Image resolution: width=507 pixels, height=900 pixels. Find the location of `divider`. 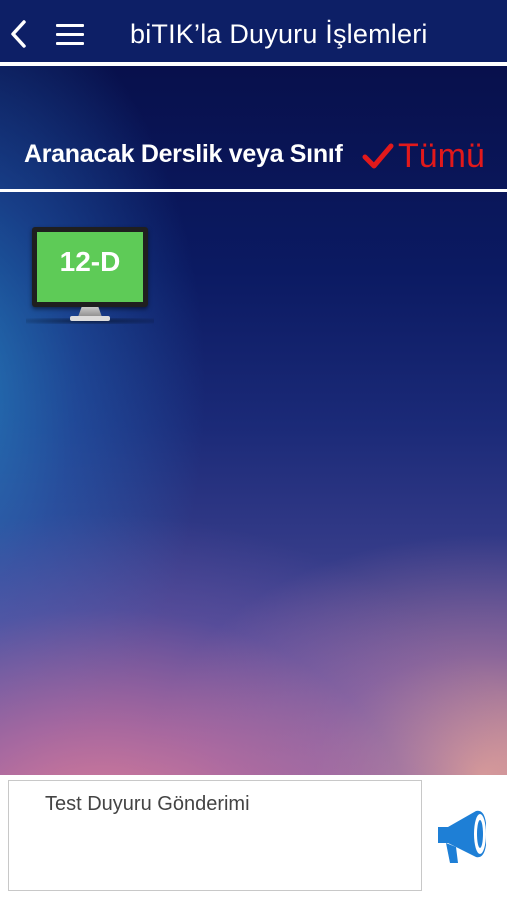

divider is located at coordinates (253, 190).